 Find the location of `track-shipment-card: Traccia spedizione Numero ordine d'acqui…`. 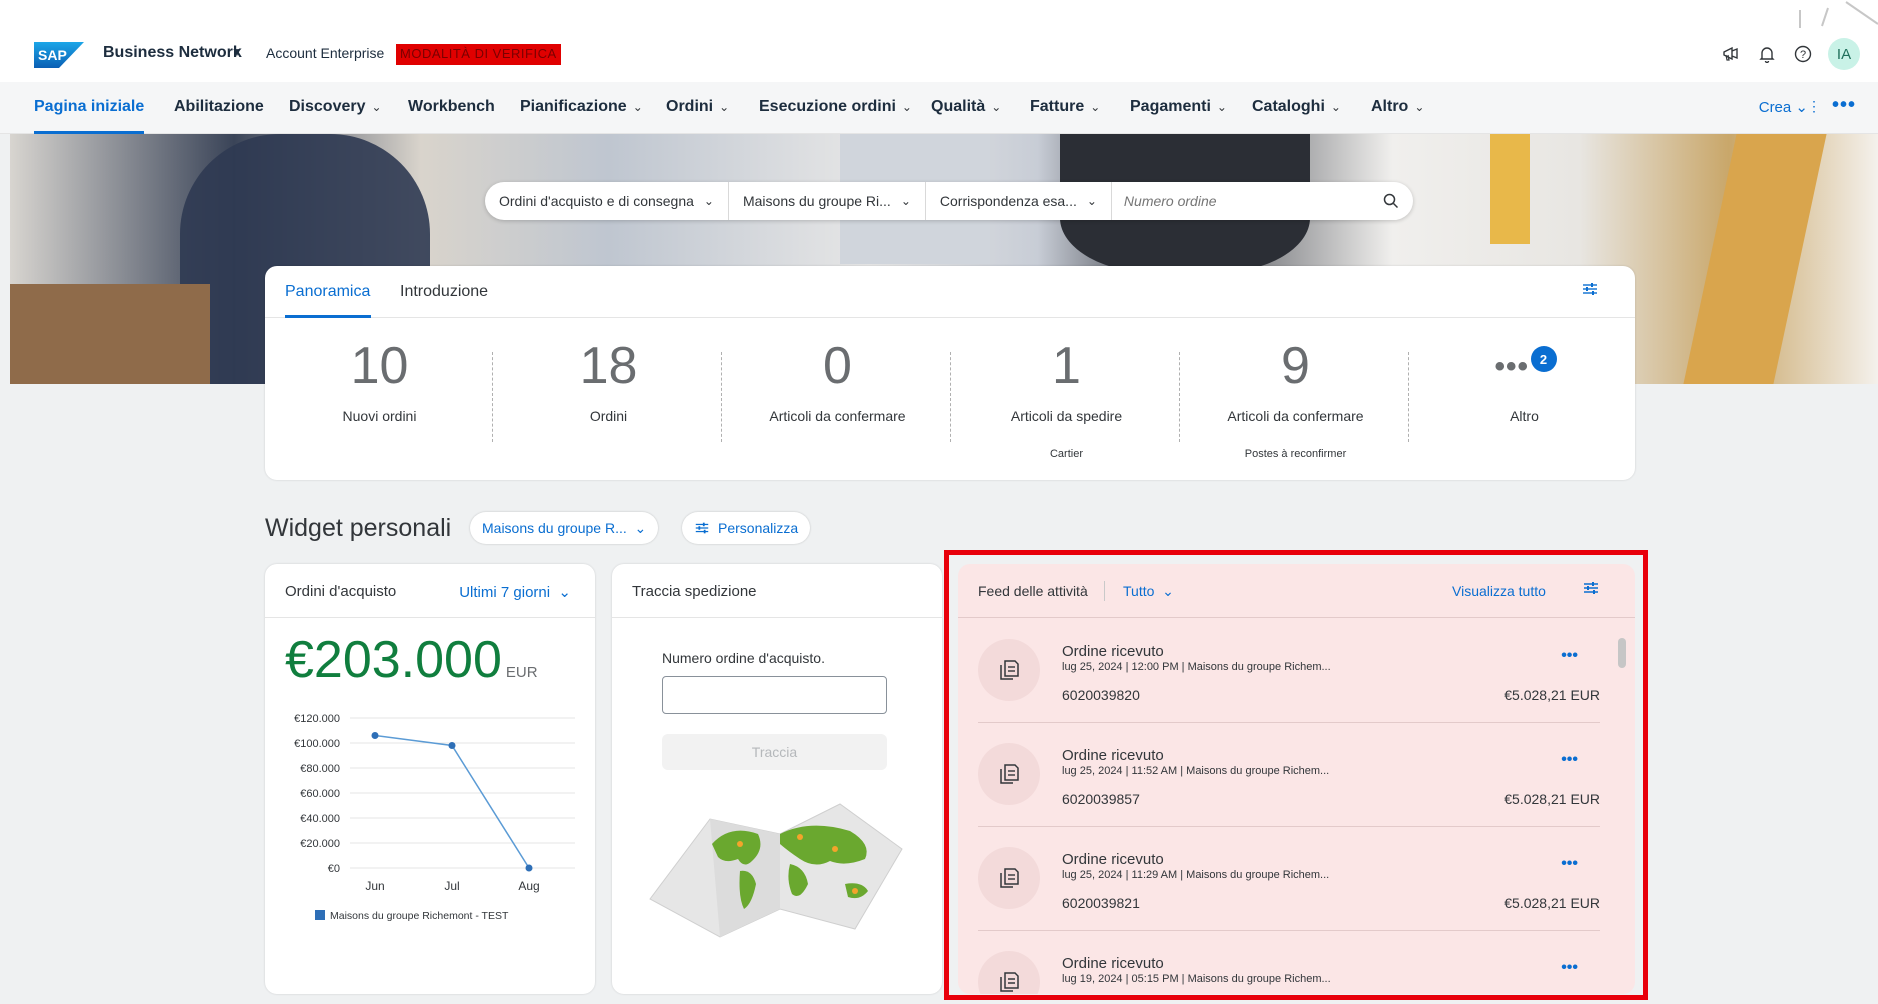

track-shipment-card: Traccia spedizione Numero ordine d'acqui… is located at coordinates (777, 779).